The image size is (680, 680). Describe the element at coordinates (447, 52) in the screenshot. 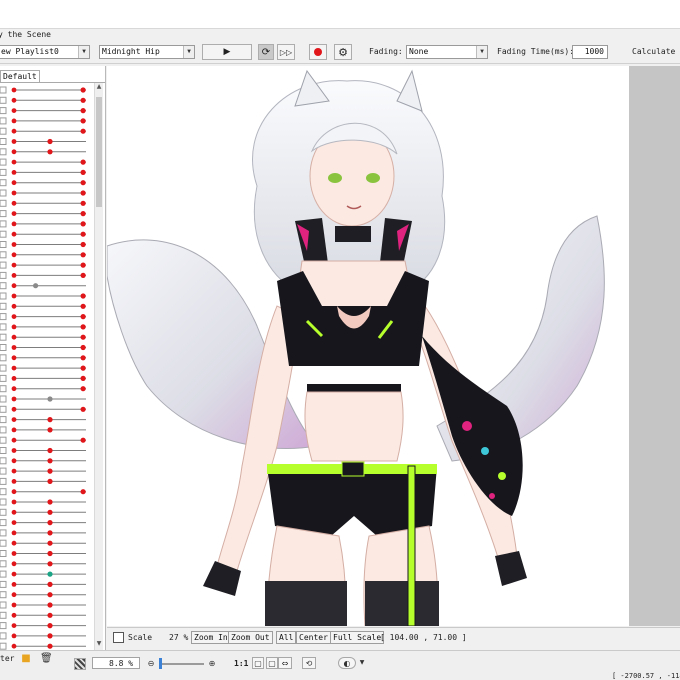

I see `fading-select: None ▼` at that location.